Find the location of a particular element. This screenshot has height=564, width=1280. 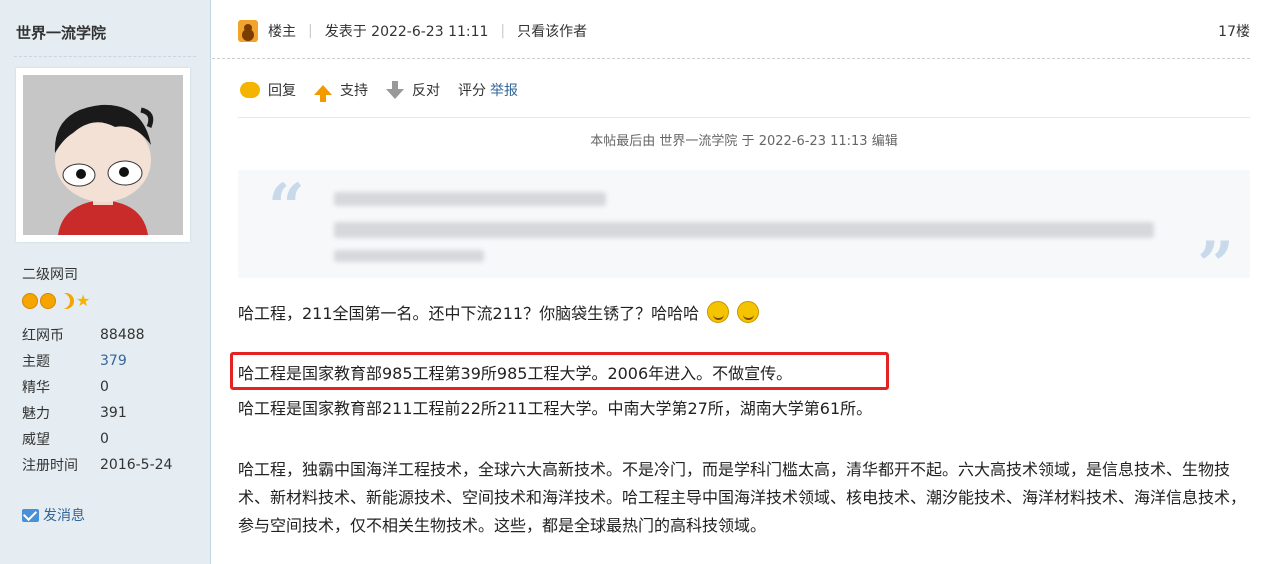

oppose-button: 反对 is located at coordinates (413, 90).